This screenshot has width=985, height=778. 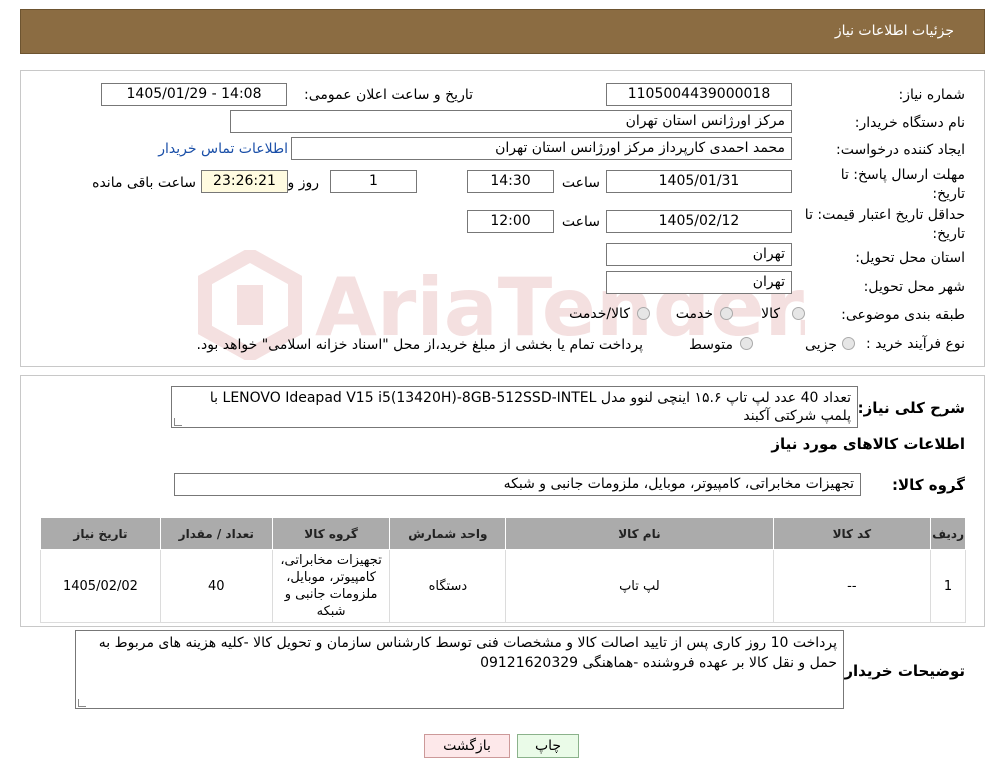 What do you see at coordinates (244, 181) in the screenshot?
I see `remaining-time-field: 23:26:21` at bounding box center [244, 181].